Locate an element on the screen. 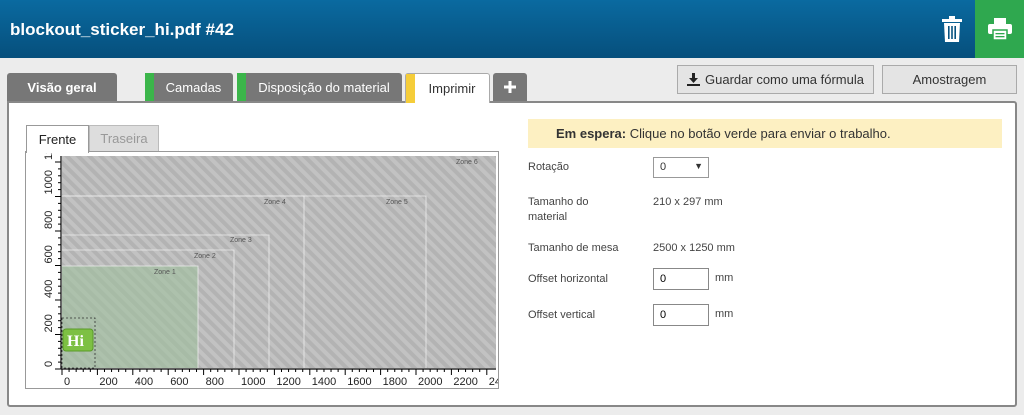 The height and width of the screenshot is (415, 1024). x-tick-label: 1800 is located at coordinates (395, 382).